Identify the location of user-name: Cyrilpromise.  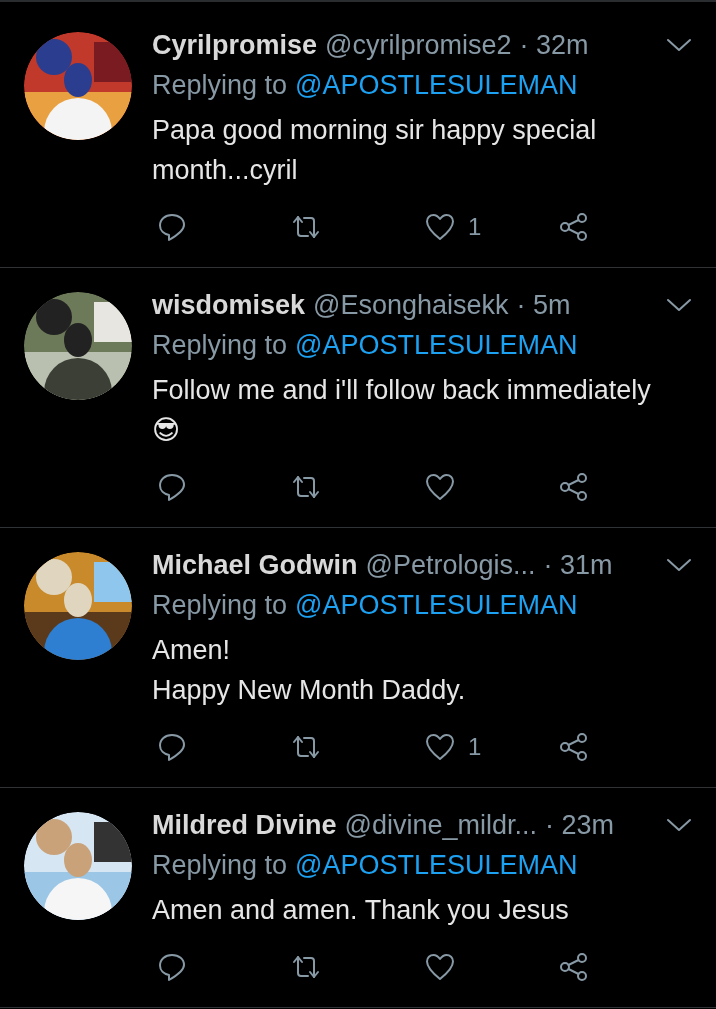
(235, 45).